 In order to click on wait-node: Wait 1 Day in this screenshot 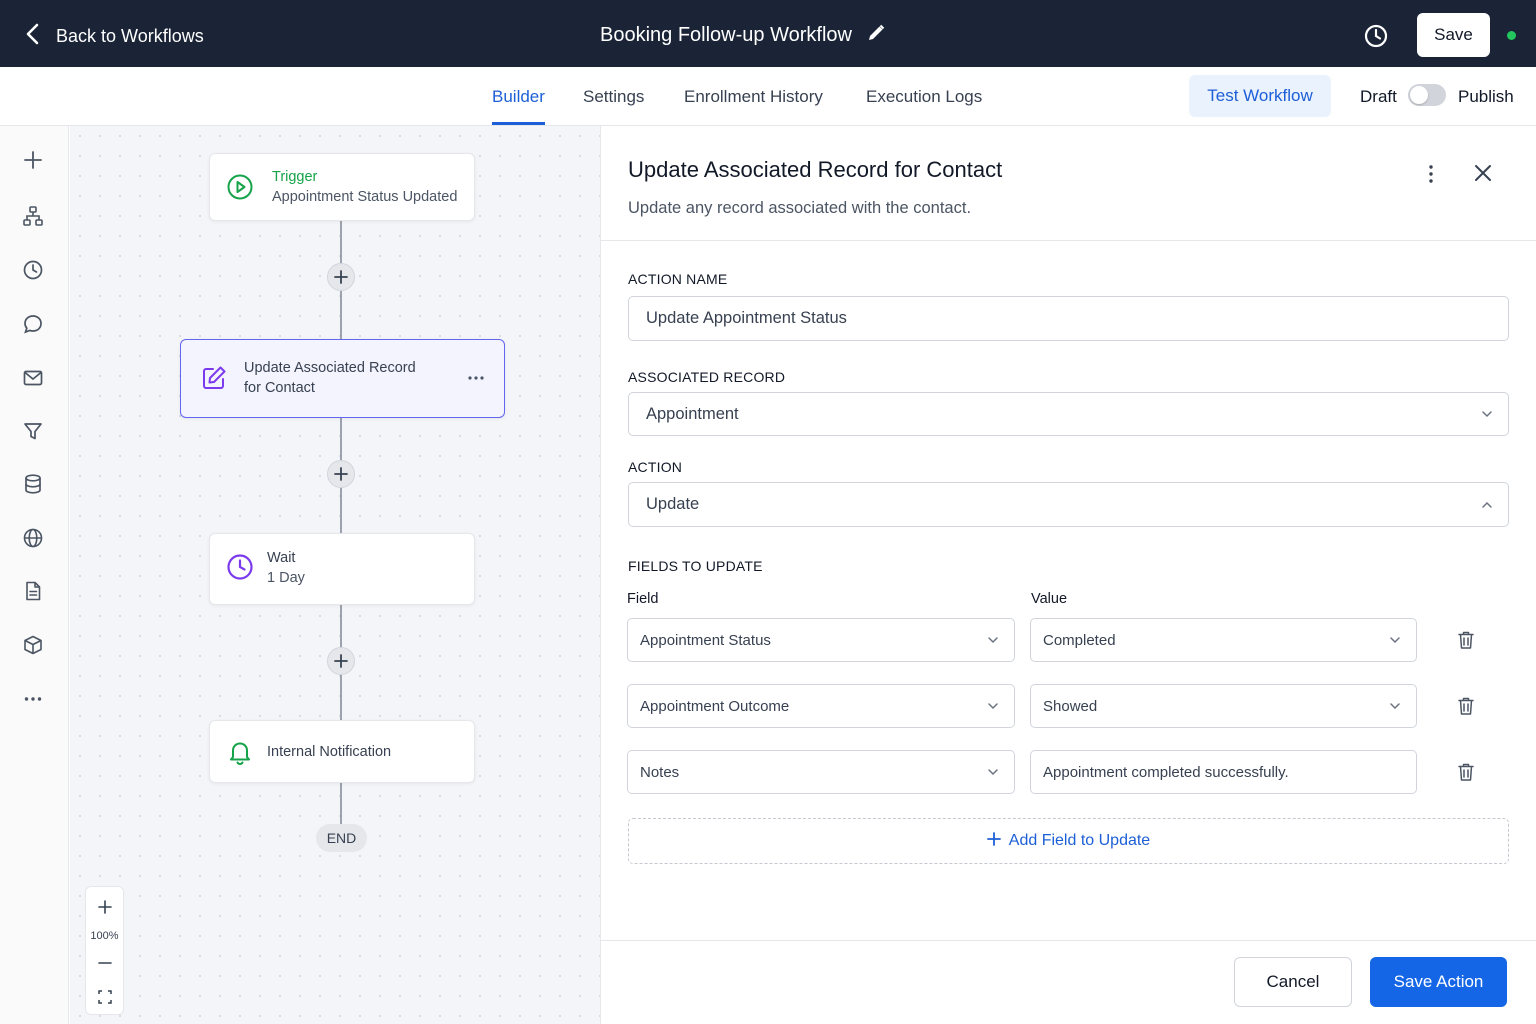, I will do `click(342, 569)`.